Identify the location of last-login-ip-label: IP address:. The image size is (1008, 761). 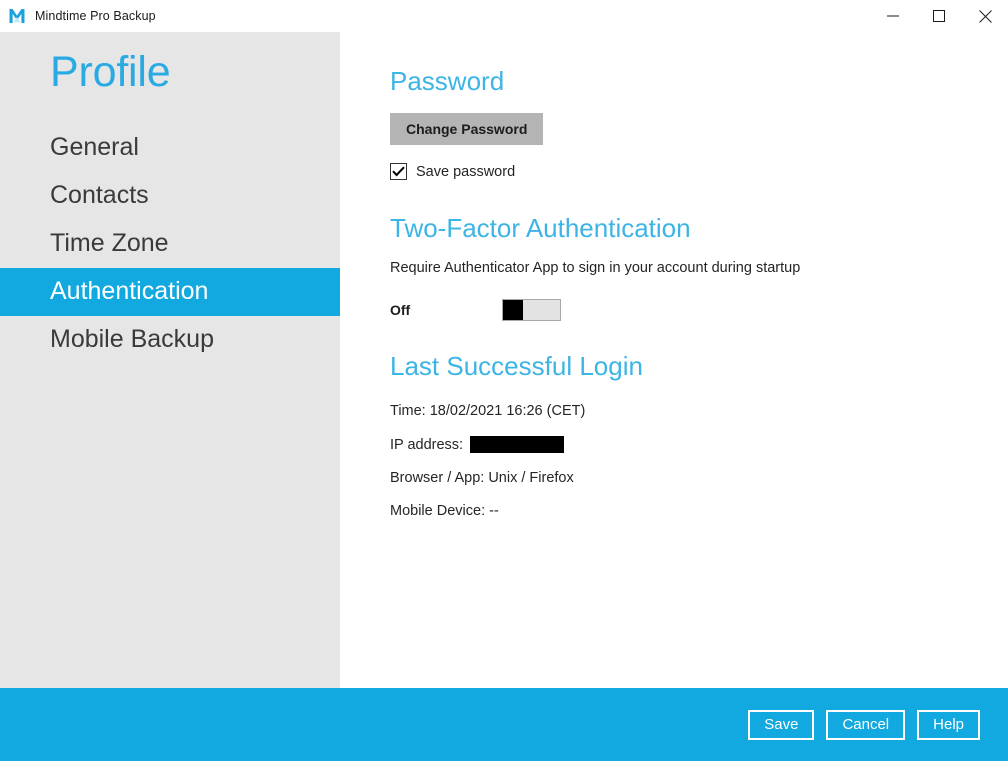
(427, 444).